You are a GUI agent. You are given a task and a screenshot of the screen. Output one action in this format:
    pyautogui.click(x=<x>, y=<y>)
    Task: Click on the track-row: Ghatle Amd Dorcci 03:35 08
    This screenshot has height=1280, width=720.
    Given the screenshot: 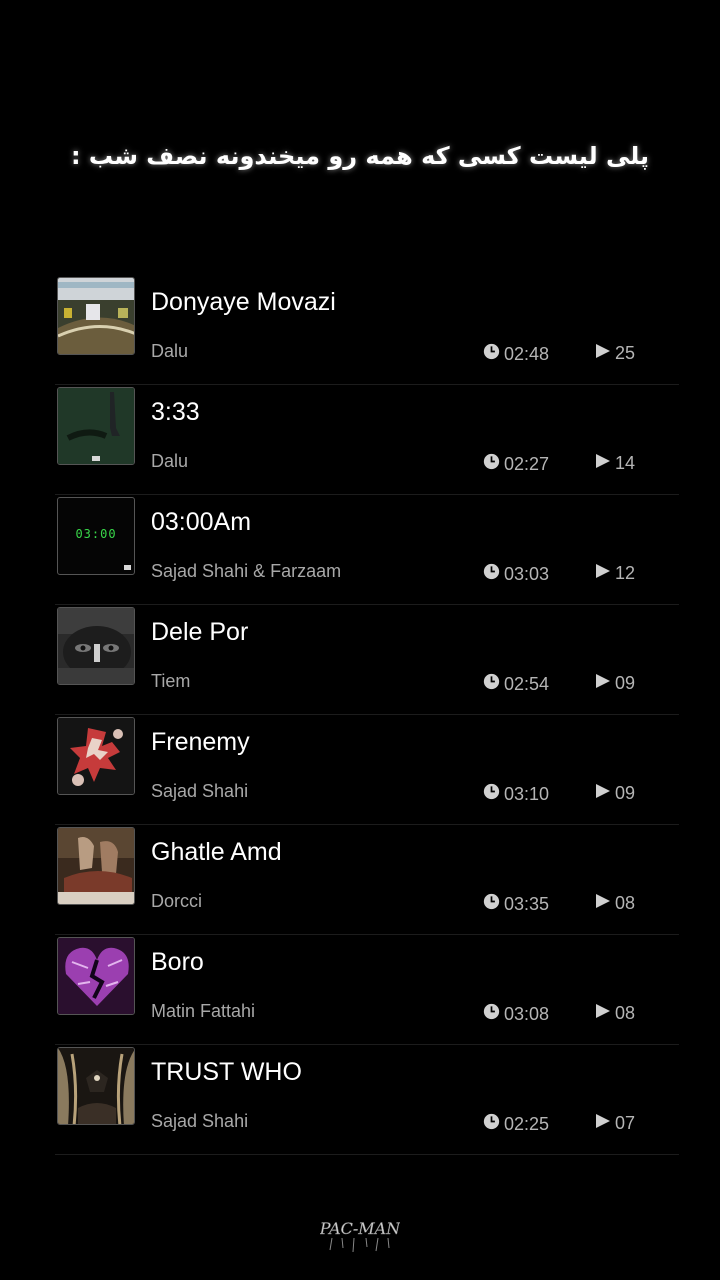 What is the action you would take?
    pyautogui.click(x=367, y=880)
    